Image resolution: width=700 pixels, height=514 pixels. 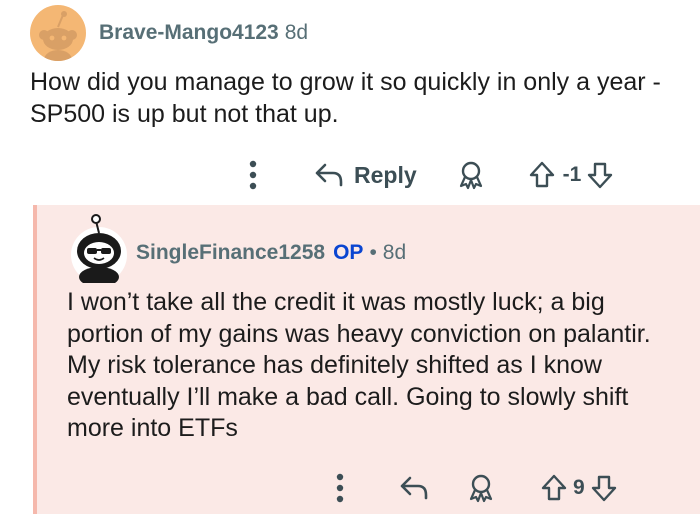 I want to click on comment-actions: Reply -1, so click(x=426, y=175).